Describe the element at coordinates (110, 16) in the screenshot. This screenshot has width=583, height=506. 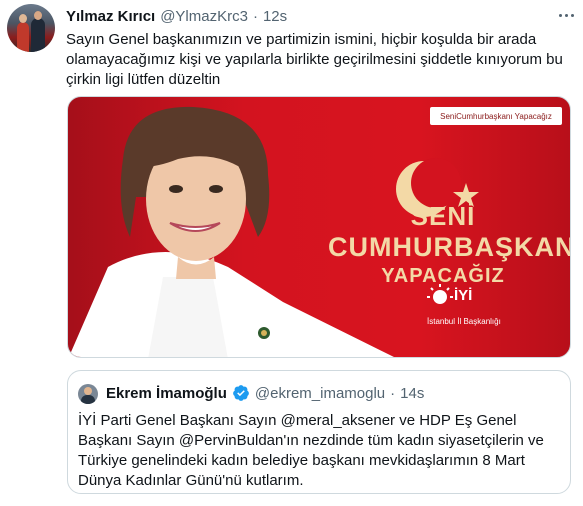
I see `author-name: Yılmaz Kırıcı` at that location.